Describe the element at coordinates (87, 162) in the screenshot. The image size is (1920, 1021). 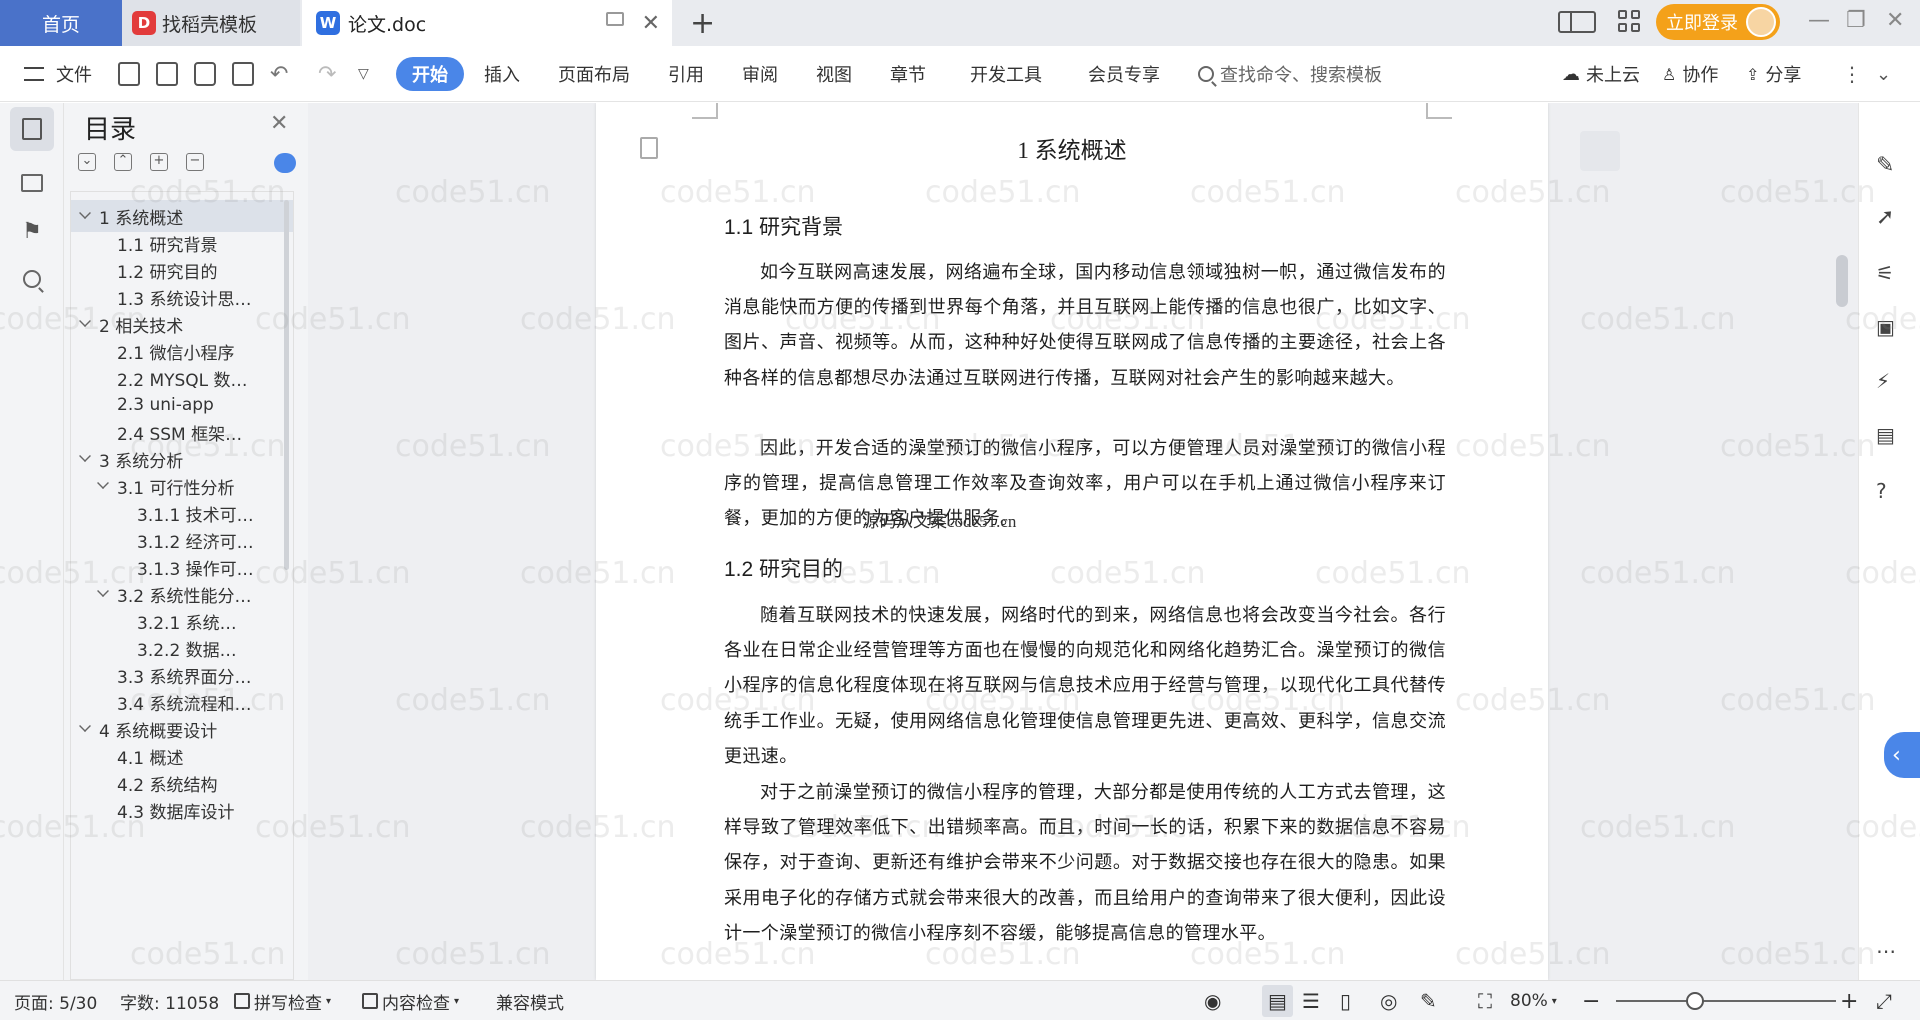
I see `collapse-all-icon: ⌄` at that location.